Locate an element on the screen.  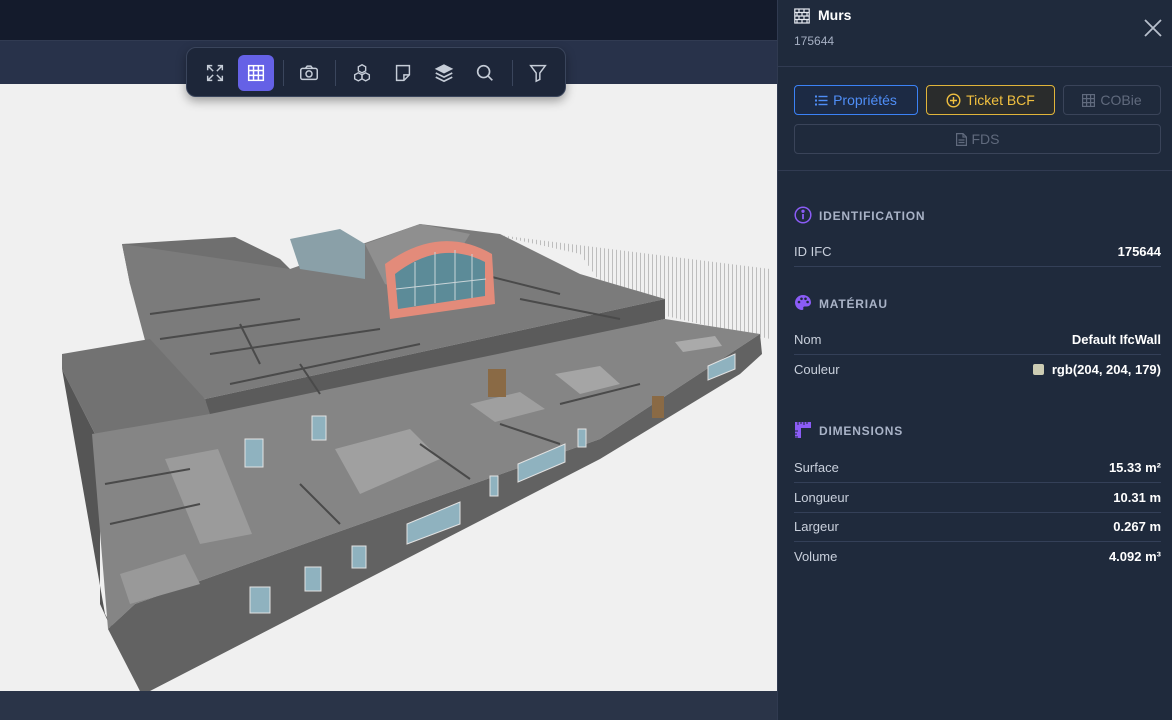
sticky-note-icon is located at coordinates (403, 73).